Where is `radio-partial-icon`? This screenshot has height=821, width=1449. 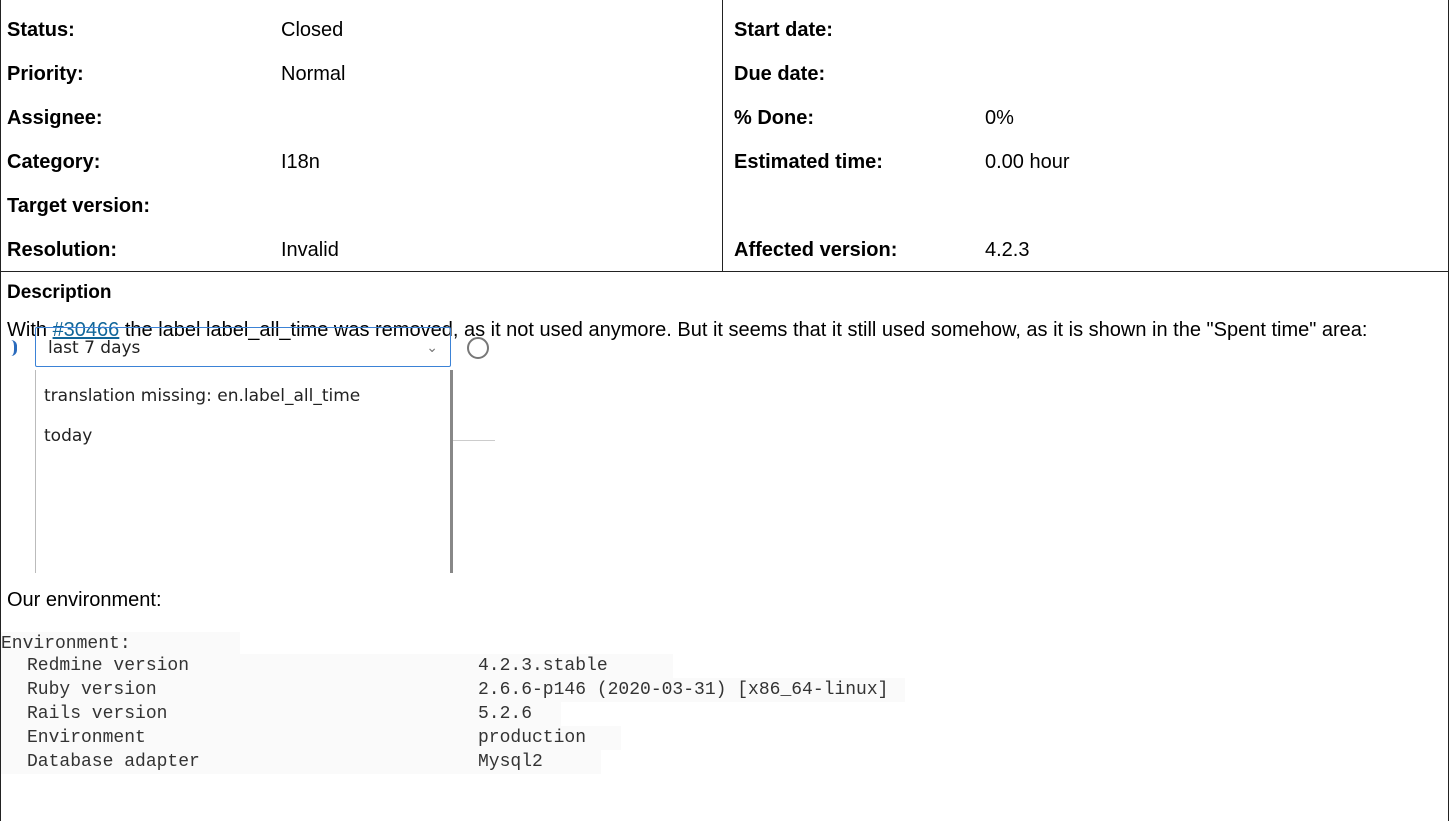
radio-partial-icon is located at coordinates (14, 348).